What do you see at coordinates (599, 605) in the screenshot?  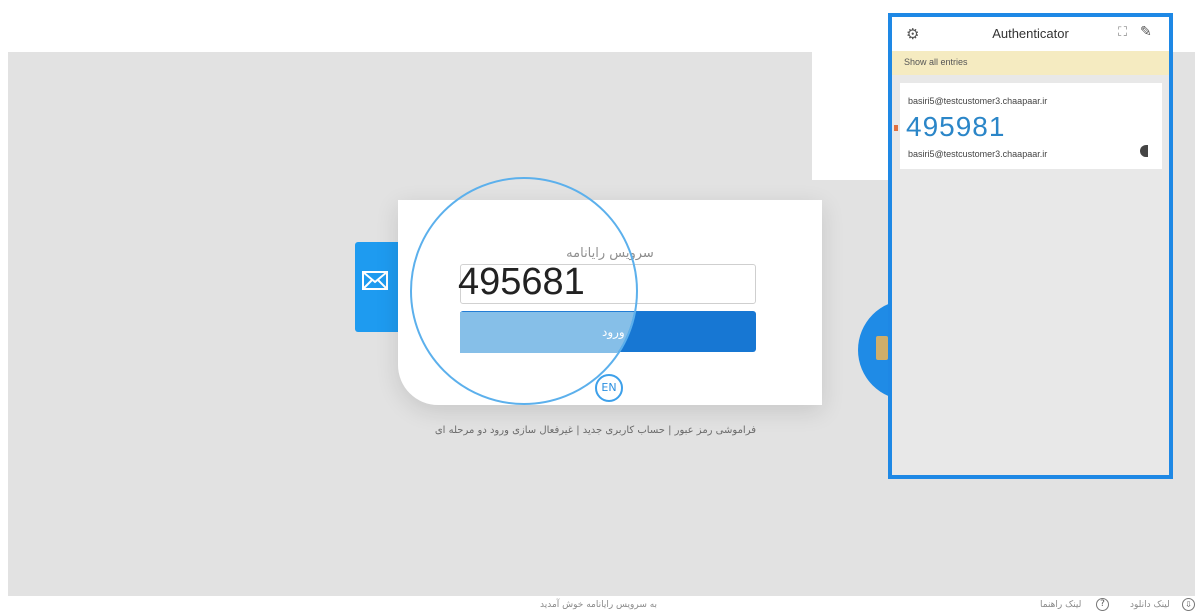 I see `footer-welcome: به سرویس رایانامه خوش آمدید` at bounding box center [599, 605].